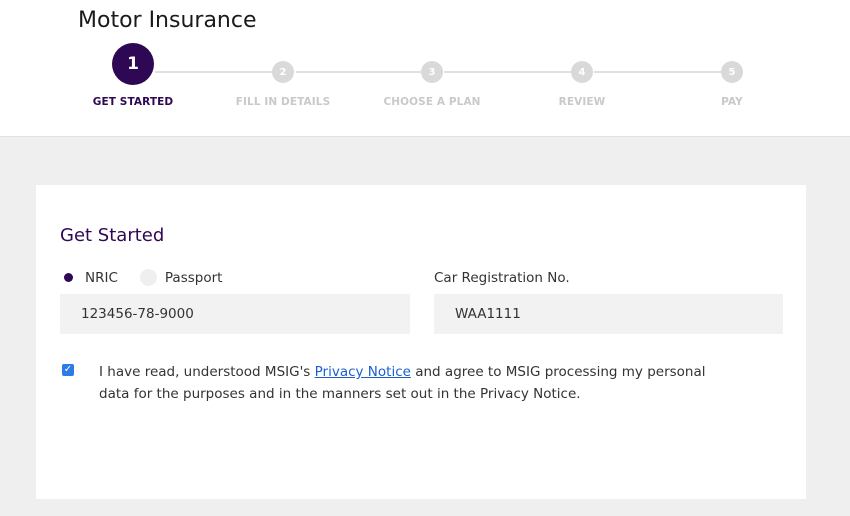  Describe the element at coordinates (235, 314) in the screenshot. I see `nric-input` at that location.